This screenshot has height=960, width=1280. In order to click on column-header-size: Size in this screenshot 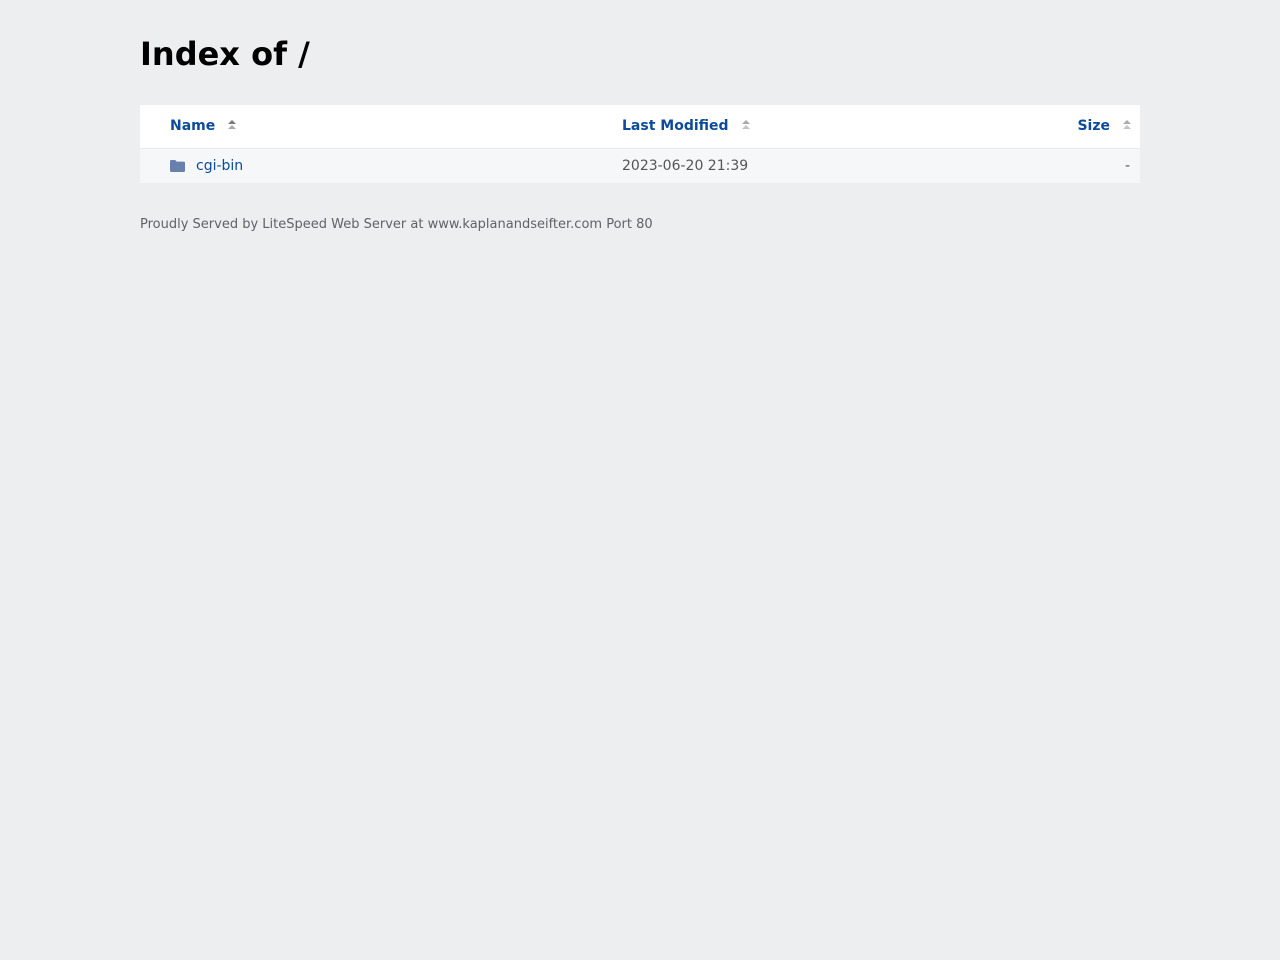, I will do `click(1081, 126)`.